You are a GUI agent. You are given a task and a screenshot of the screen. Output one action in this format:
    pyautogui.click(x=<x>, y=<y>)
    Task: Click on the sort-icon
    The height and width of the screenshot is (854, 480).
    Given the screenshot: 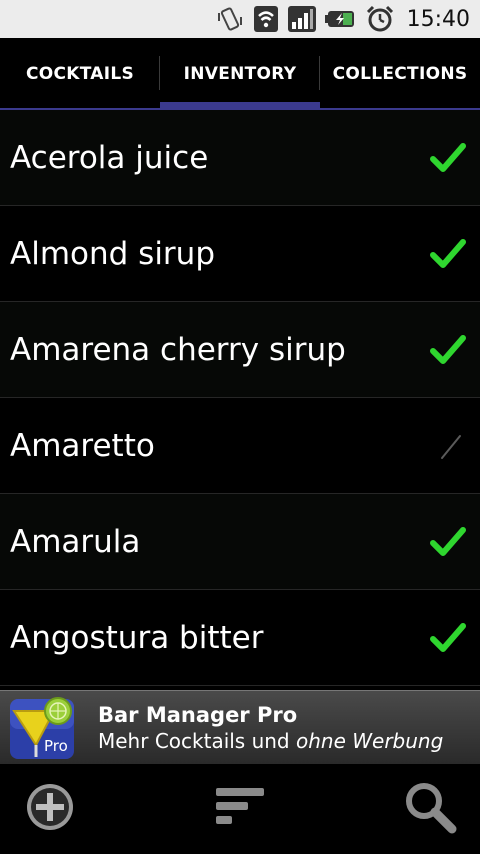 What is the action you would take?
    pyautogui.click(x=240, y=809)
    